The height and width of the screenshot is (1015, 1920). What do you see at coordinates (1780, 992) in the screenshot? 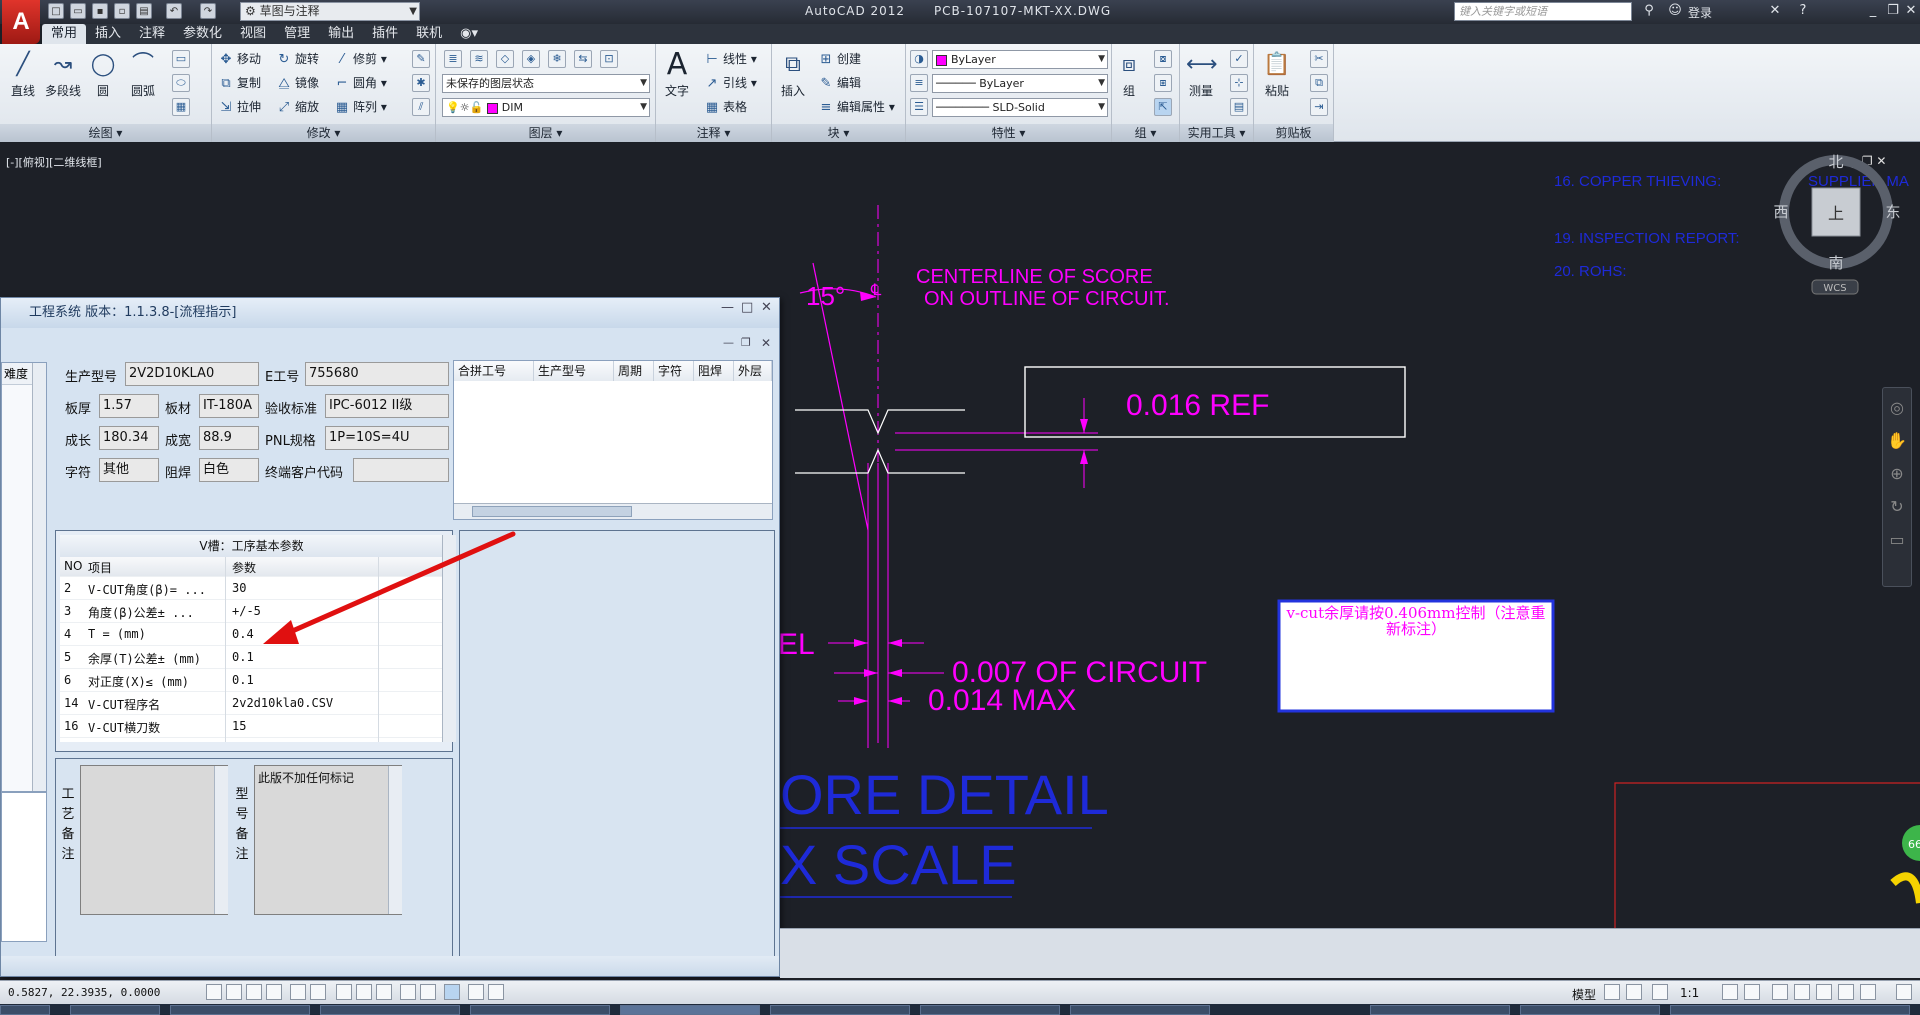
I see `workspace-switch-icon` at bounding box center [1780, 992].